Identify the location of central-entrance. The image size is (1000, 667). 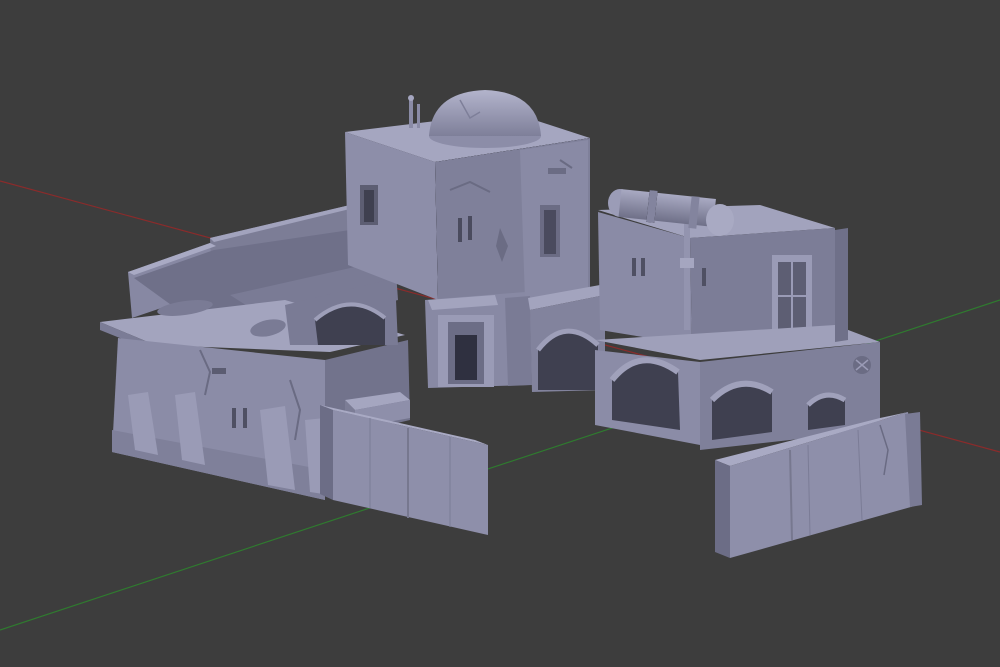
(478, 340).